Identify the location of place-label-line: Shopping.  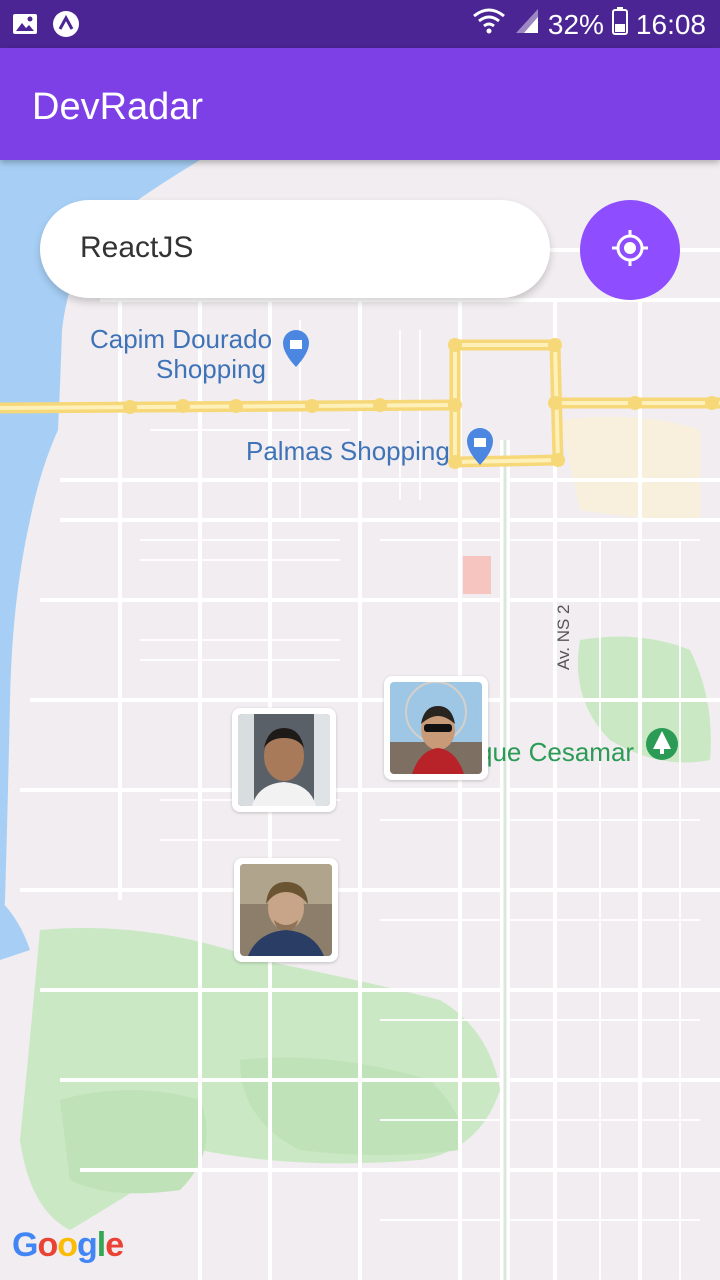
(211, 369).